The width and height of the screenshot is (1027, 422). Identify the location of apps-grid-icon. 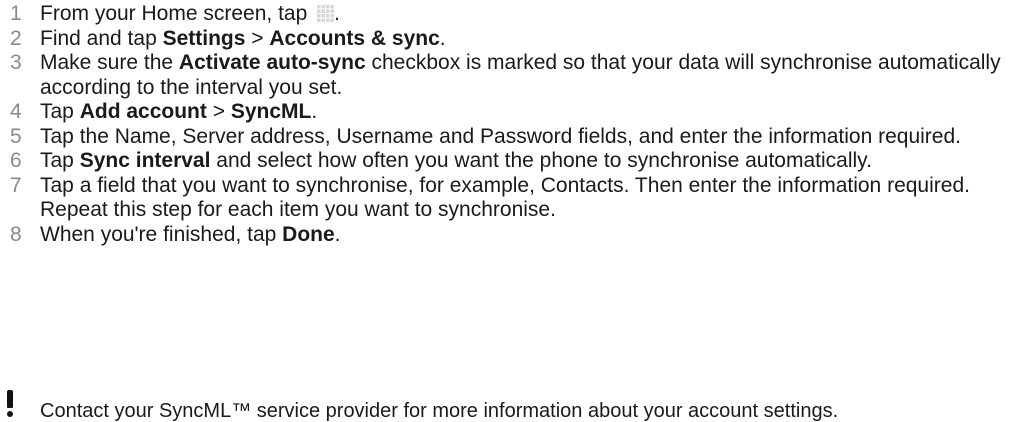
(325, 13).